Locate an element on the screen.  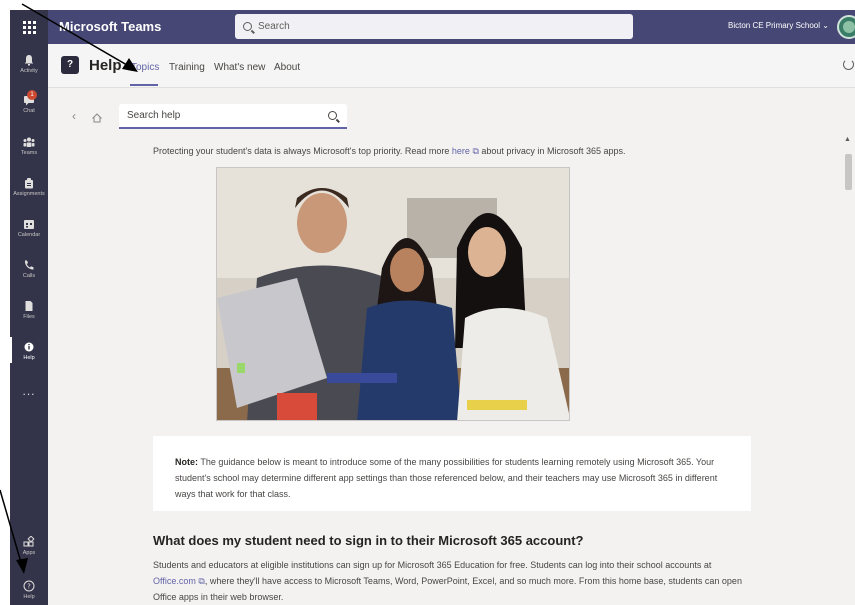
home-icon is located at coordinates (97, 116).